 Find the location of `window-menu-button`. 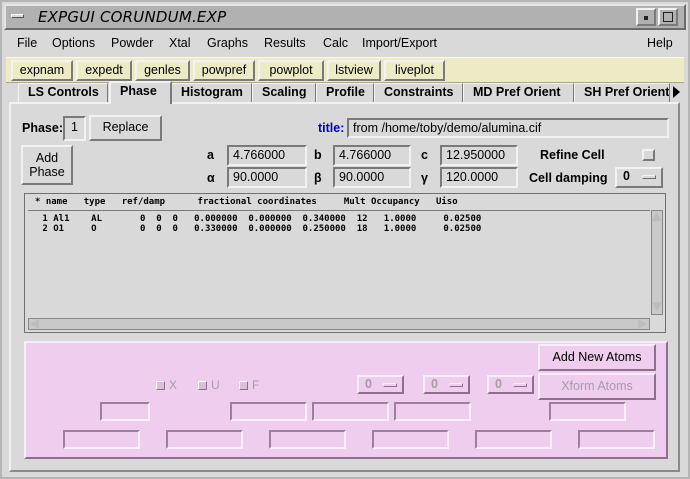

window-menu-button is located at coordinates (19, 17).